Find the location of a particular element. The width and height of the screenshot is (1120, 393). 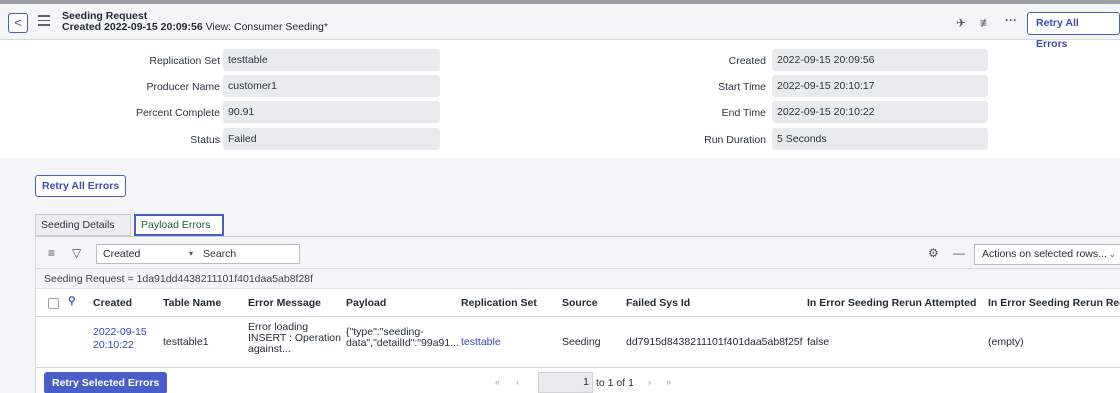

search-input: Search is located at coordinates (249, 254).